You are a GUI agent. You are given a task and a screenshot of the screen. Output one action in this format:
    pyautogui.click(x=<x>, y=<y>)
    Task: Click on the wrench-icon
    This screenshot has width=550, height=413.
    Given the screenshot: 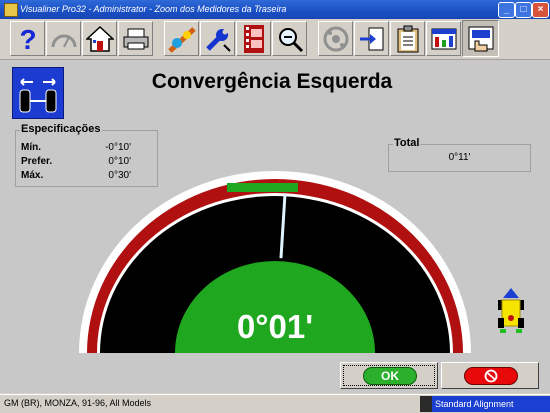 What is the action you would take?
    pyautogui.click(x=218, y=40)
    